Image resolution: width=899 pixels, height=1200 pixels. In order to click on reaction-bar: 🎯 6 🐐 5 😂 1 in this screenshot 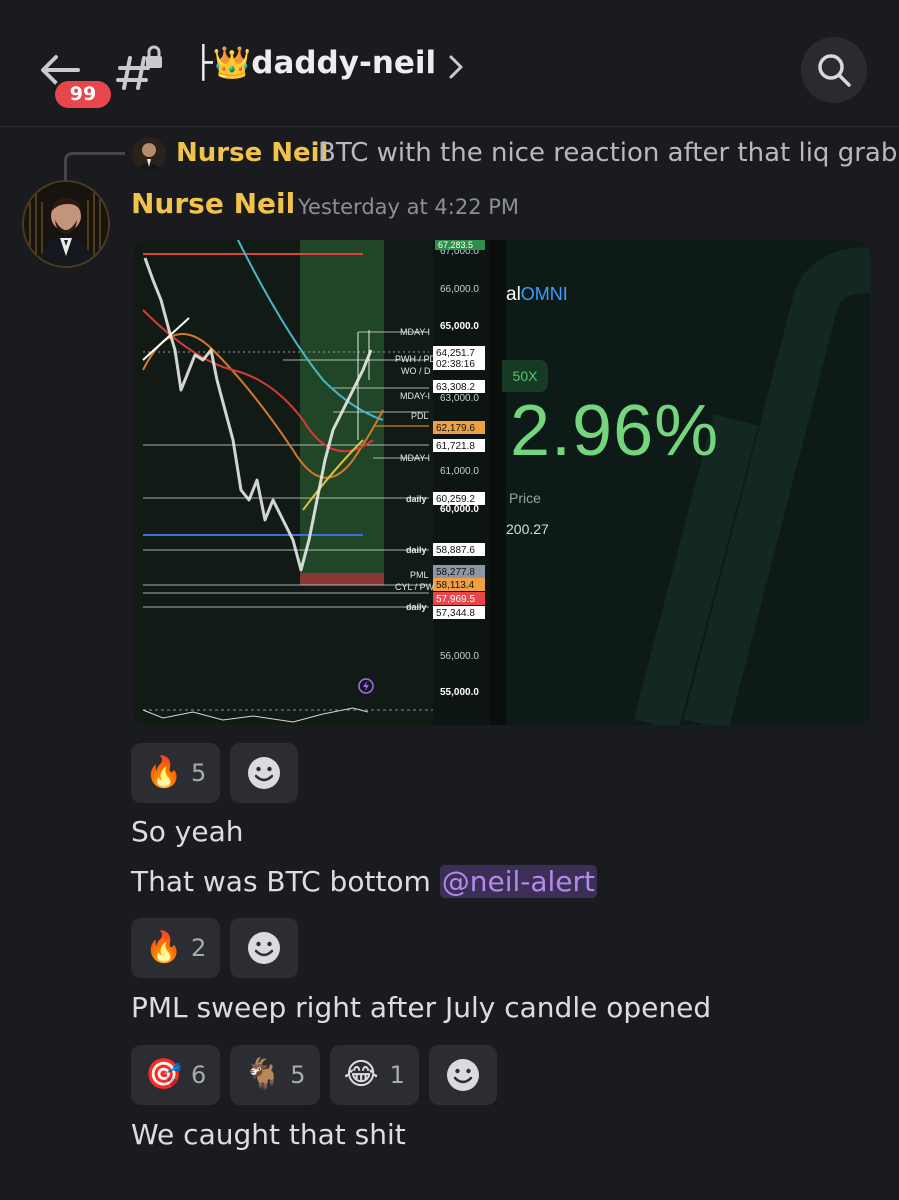, I will do `click(314, 1075)`.